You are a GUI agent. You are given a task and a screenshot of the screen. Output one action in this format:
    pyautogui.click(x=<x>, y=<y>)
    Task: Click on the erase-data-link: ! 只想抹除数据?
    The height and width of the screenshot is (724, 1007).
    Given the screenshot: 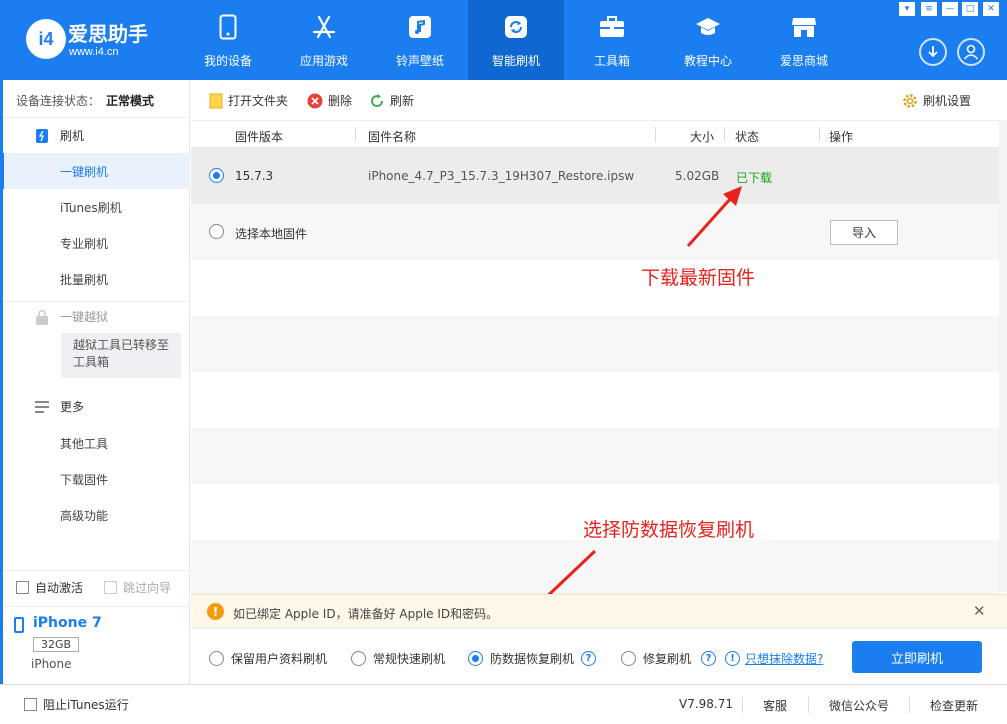 What is the action you would take?
    pyautogui.click(x=774, y=658)
    